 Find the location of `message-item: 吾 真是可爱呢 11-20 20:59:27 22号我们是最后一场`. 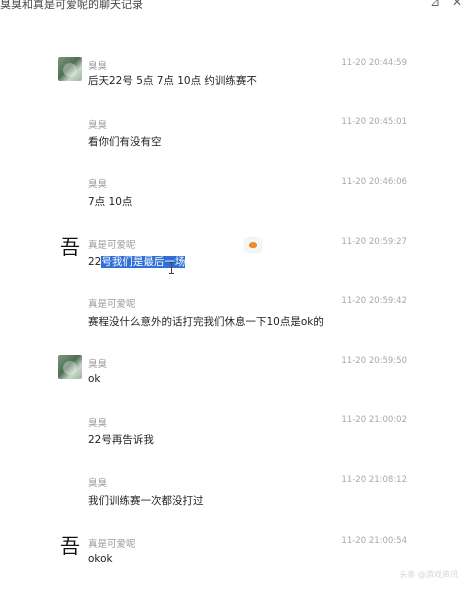

message-item: 吾 真是可爱呢 11-20 20:59:27 22号我们是最后一场 is located at coordinates (232, 265).